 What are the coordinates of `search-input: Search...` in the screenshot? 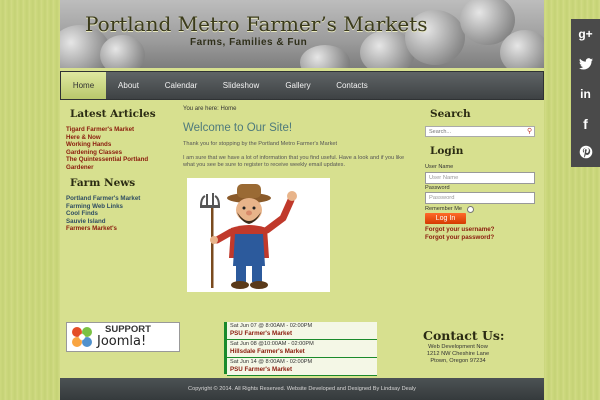 It's located at (480, 131).